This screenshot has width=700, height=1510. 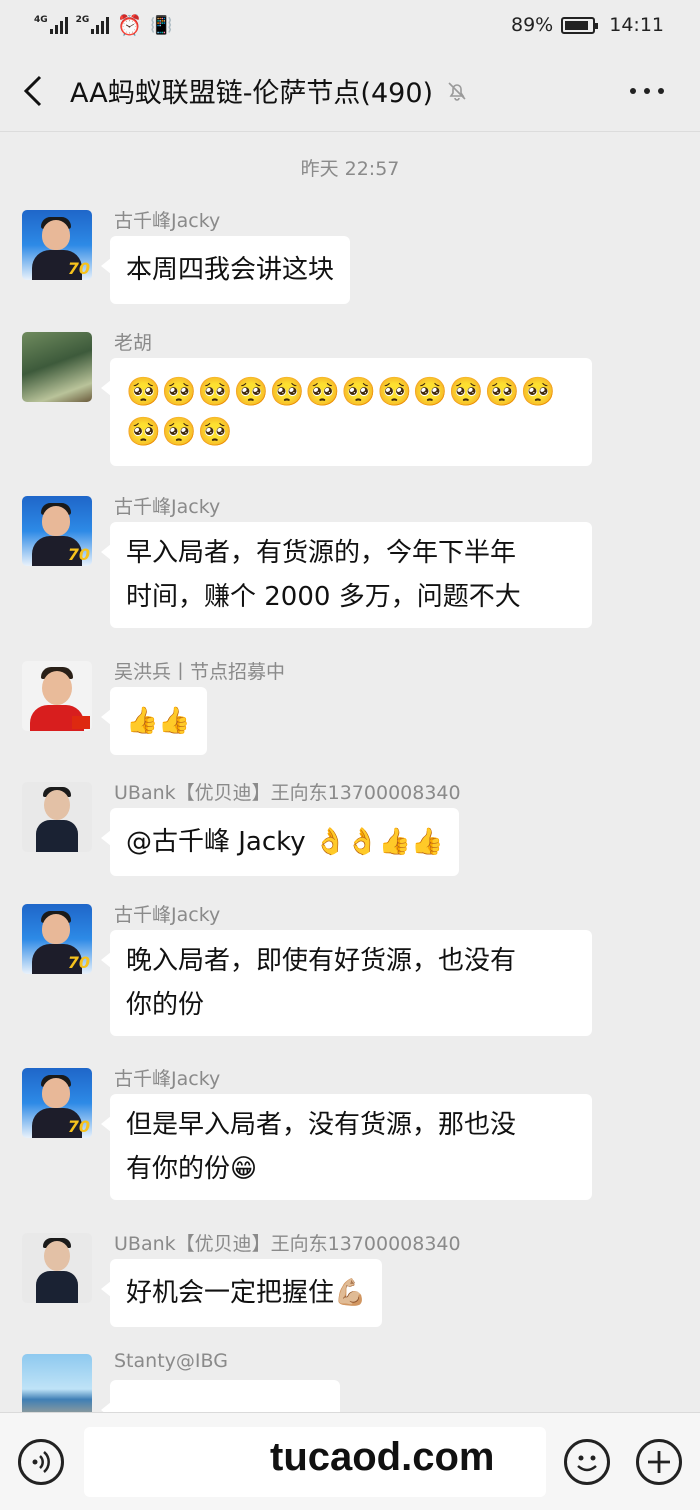 I want to click on message-text: 有你的份😁, so click(x=192, y=1169).